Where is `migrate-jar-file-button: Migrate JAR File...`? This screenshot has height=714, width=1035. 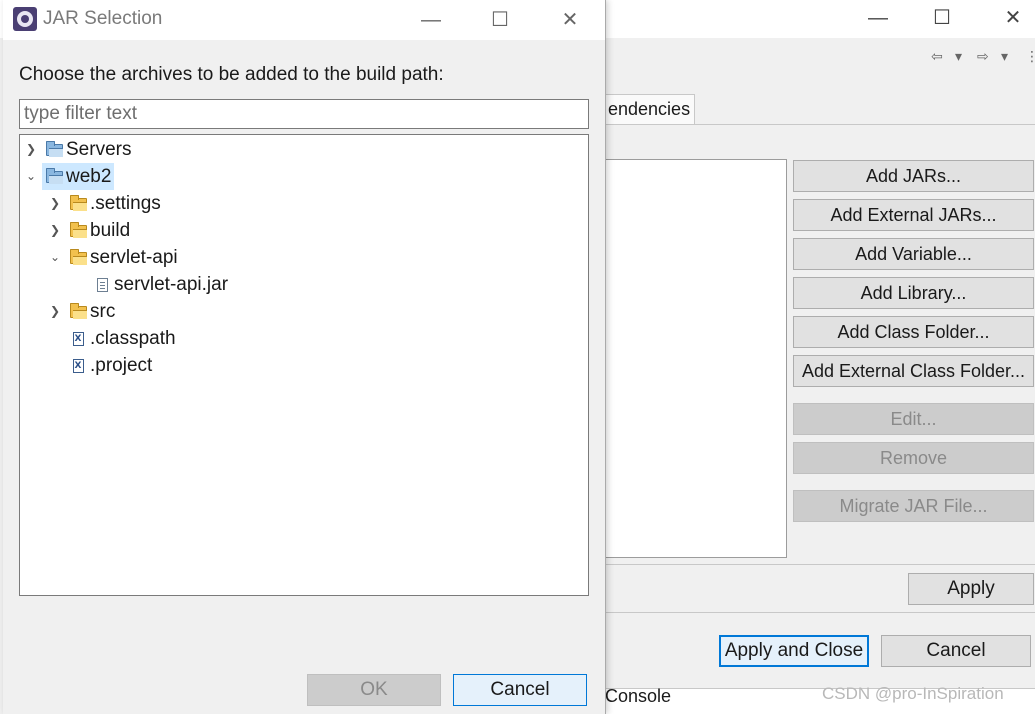 migrate-jar-file-button: Migrate JAR File... is located at coordinates (913, 506).